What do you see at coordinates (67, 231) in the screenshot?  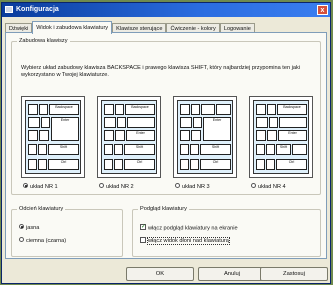 I see `keyboard-shade-group: Odcień klawiatury` at bounding box center [67, 231].